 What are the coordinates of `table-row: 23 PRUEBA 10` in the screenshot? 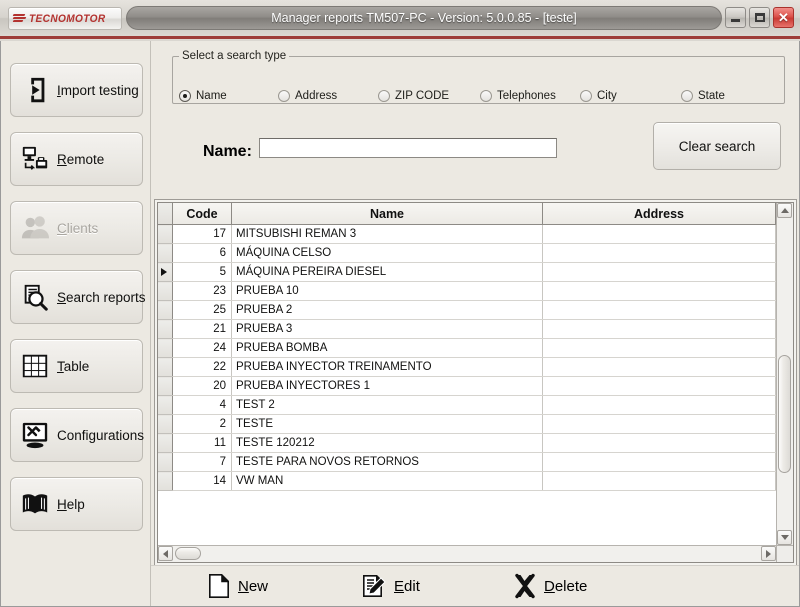 It's located at (467, 291).